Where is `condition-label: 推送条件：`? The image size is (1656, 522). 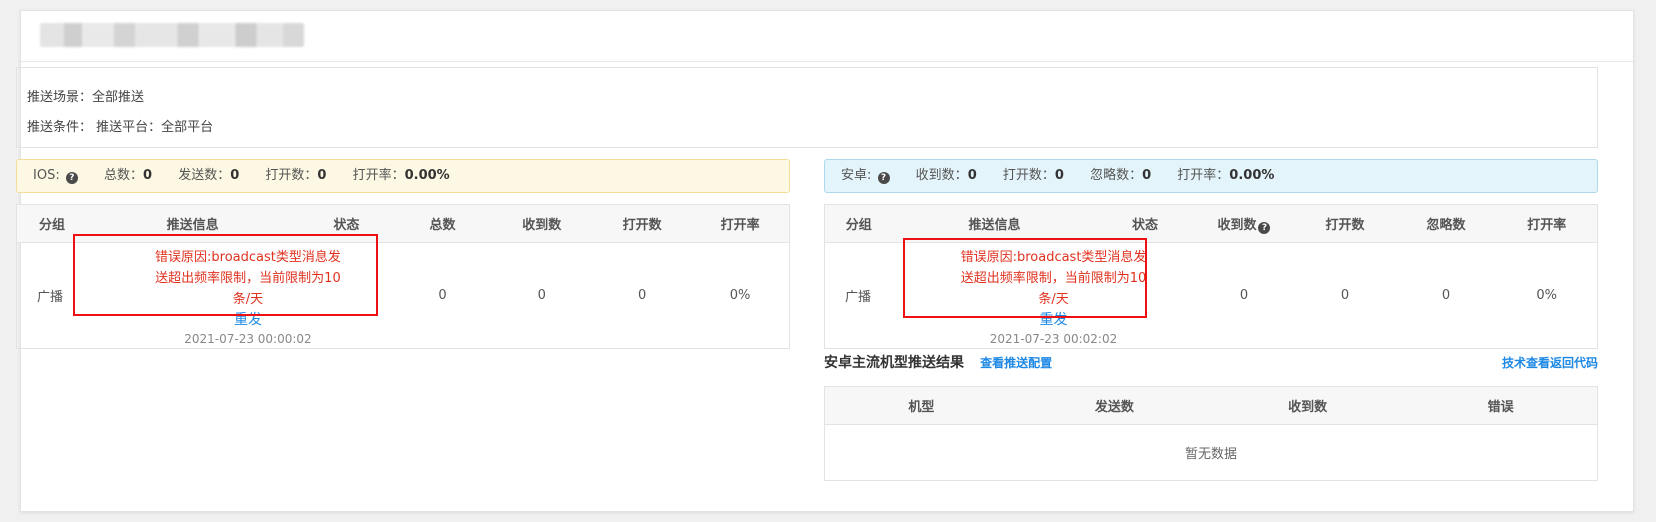 condition-label: 推送条件： is located at coordinates (60, 127).